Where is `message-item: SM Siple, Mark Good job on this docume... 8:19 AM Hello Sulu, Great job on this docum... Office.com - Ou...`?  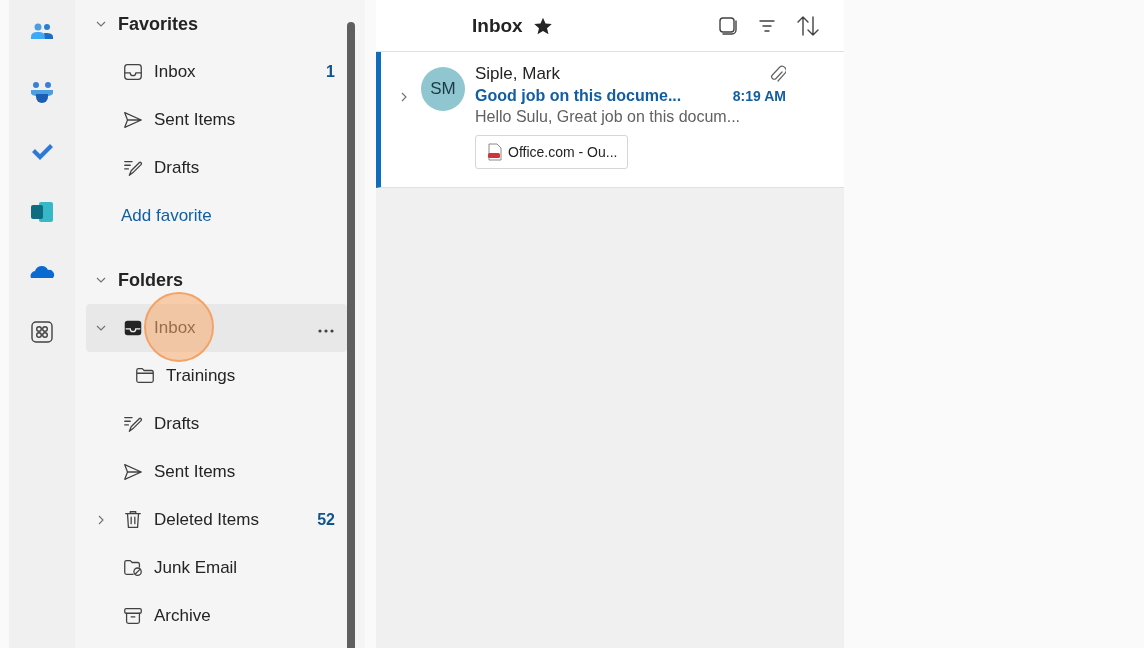 message-item: SM Siple, Mark Good job on this docume... 8:19 AM Hello Sulu, Great job on this docum... Office.com - Ou... is located at coordinates (610, 120).